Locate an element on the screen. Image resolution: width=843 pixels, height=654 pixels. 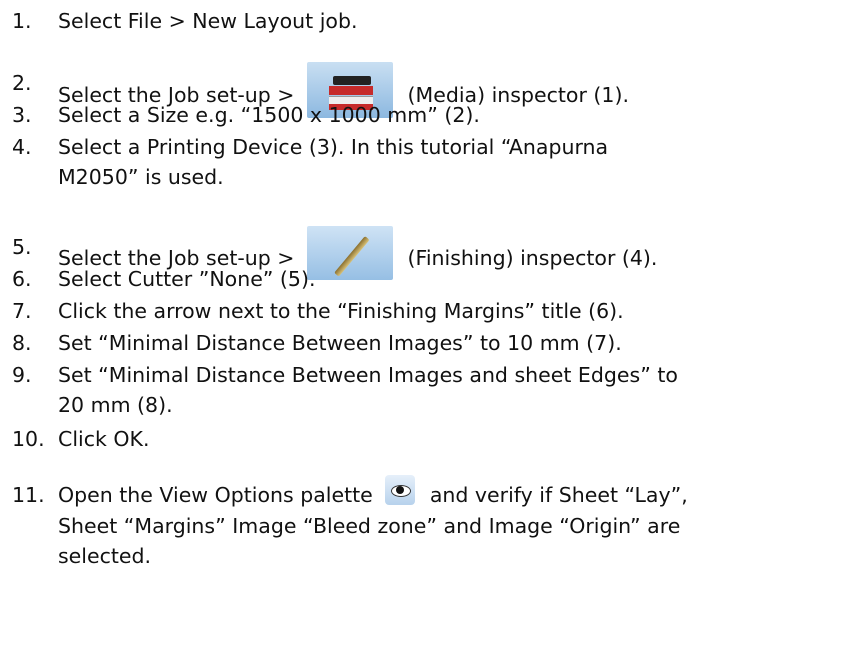
step-text: Select File > New Layout job. is located at coordinates (208, 21).